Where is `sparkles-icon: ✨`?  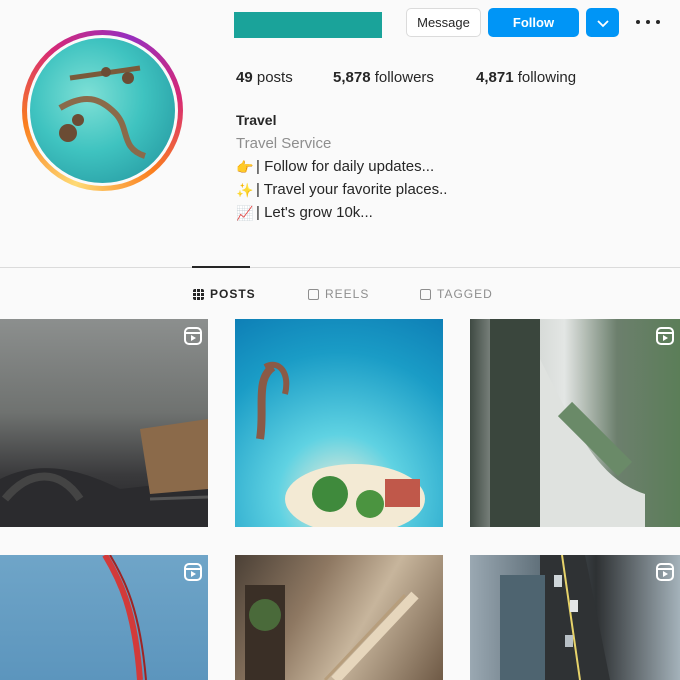 sparkles-icon: ✨ is located at coordinates (245, 189).